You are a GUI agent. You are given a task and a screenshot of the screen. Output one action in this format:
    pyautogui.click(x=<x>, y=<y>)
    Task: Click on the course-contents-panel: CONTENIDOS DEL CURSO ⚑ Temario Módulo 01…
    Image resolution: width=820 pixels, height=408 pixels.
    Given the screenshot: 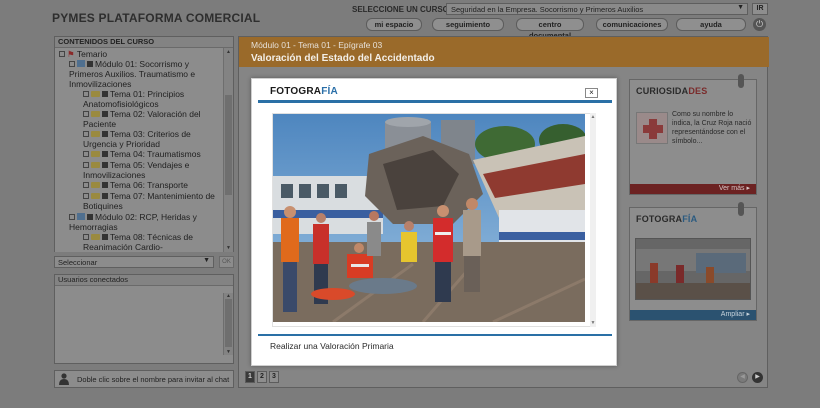 What is the action you would take?
    pyautogui.click(x=144, y=144)
    